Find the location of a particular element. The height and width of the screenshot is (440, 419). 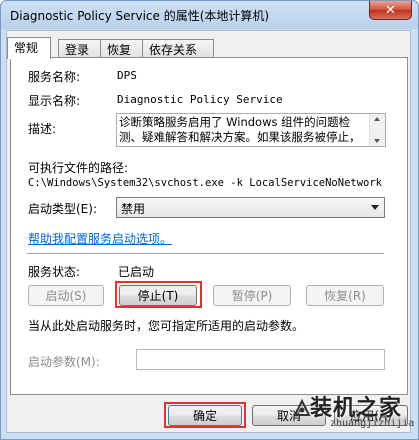

tab-recovery-label: 恢复 is located at coordinates (119, 50).